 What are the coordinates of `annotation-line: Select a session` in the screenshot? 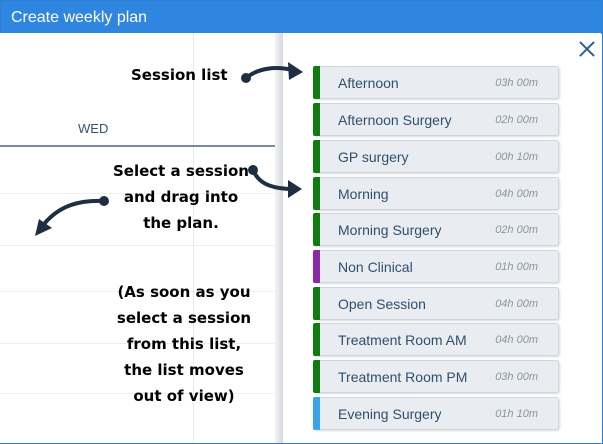 It's located at (180, 171).